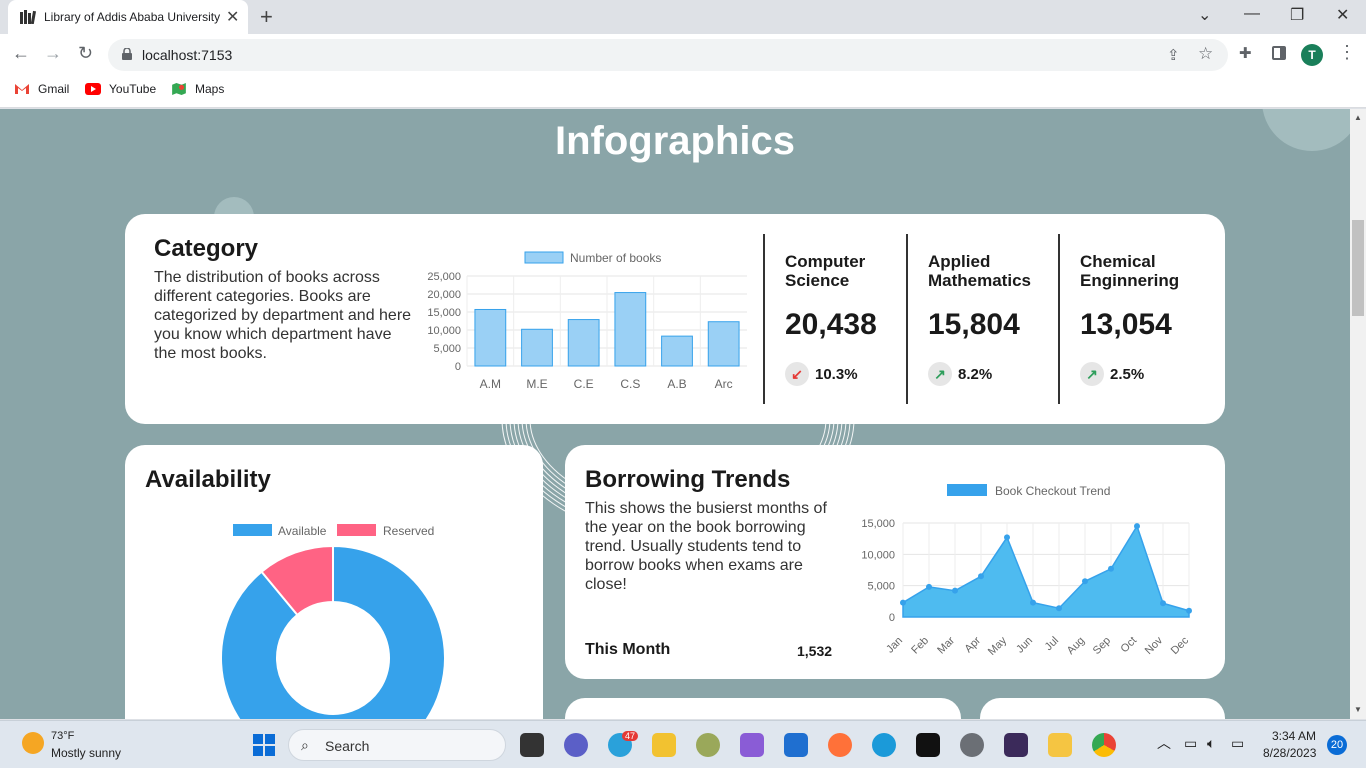  What do you see at coordinates (1342, 15) in the screenshot?
I see `close-window-icon: ✕` at bounding box center [1342, 15].